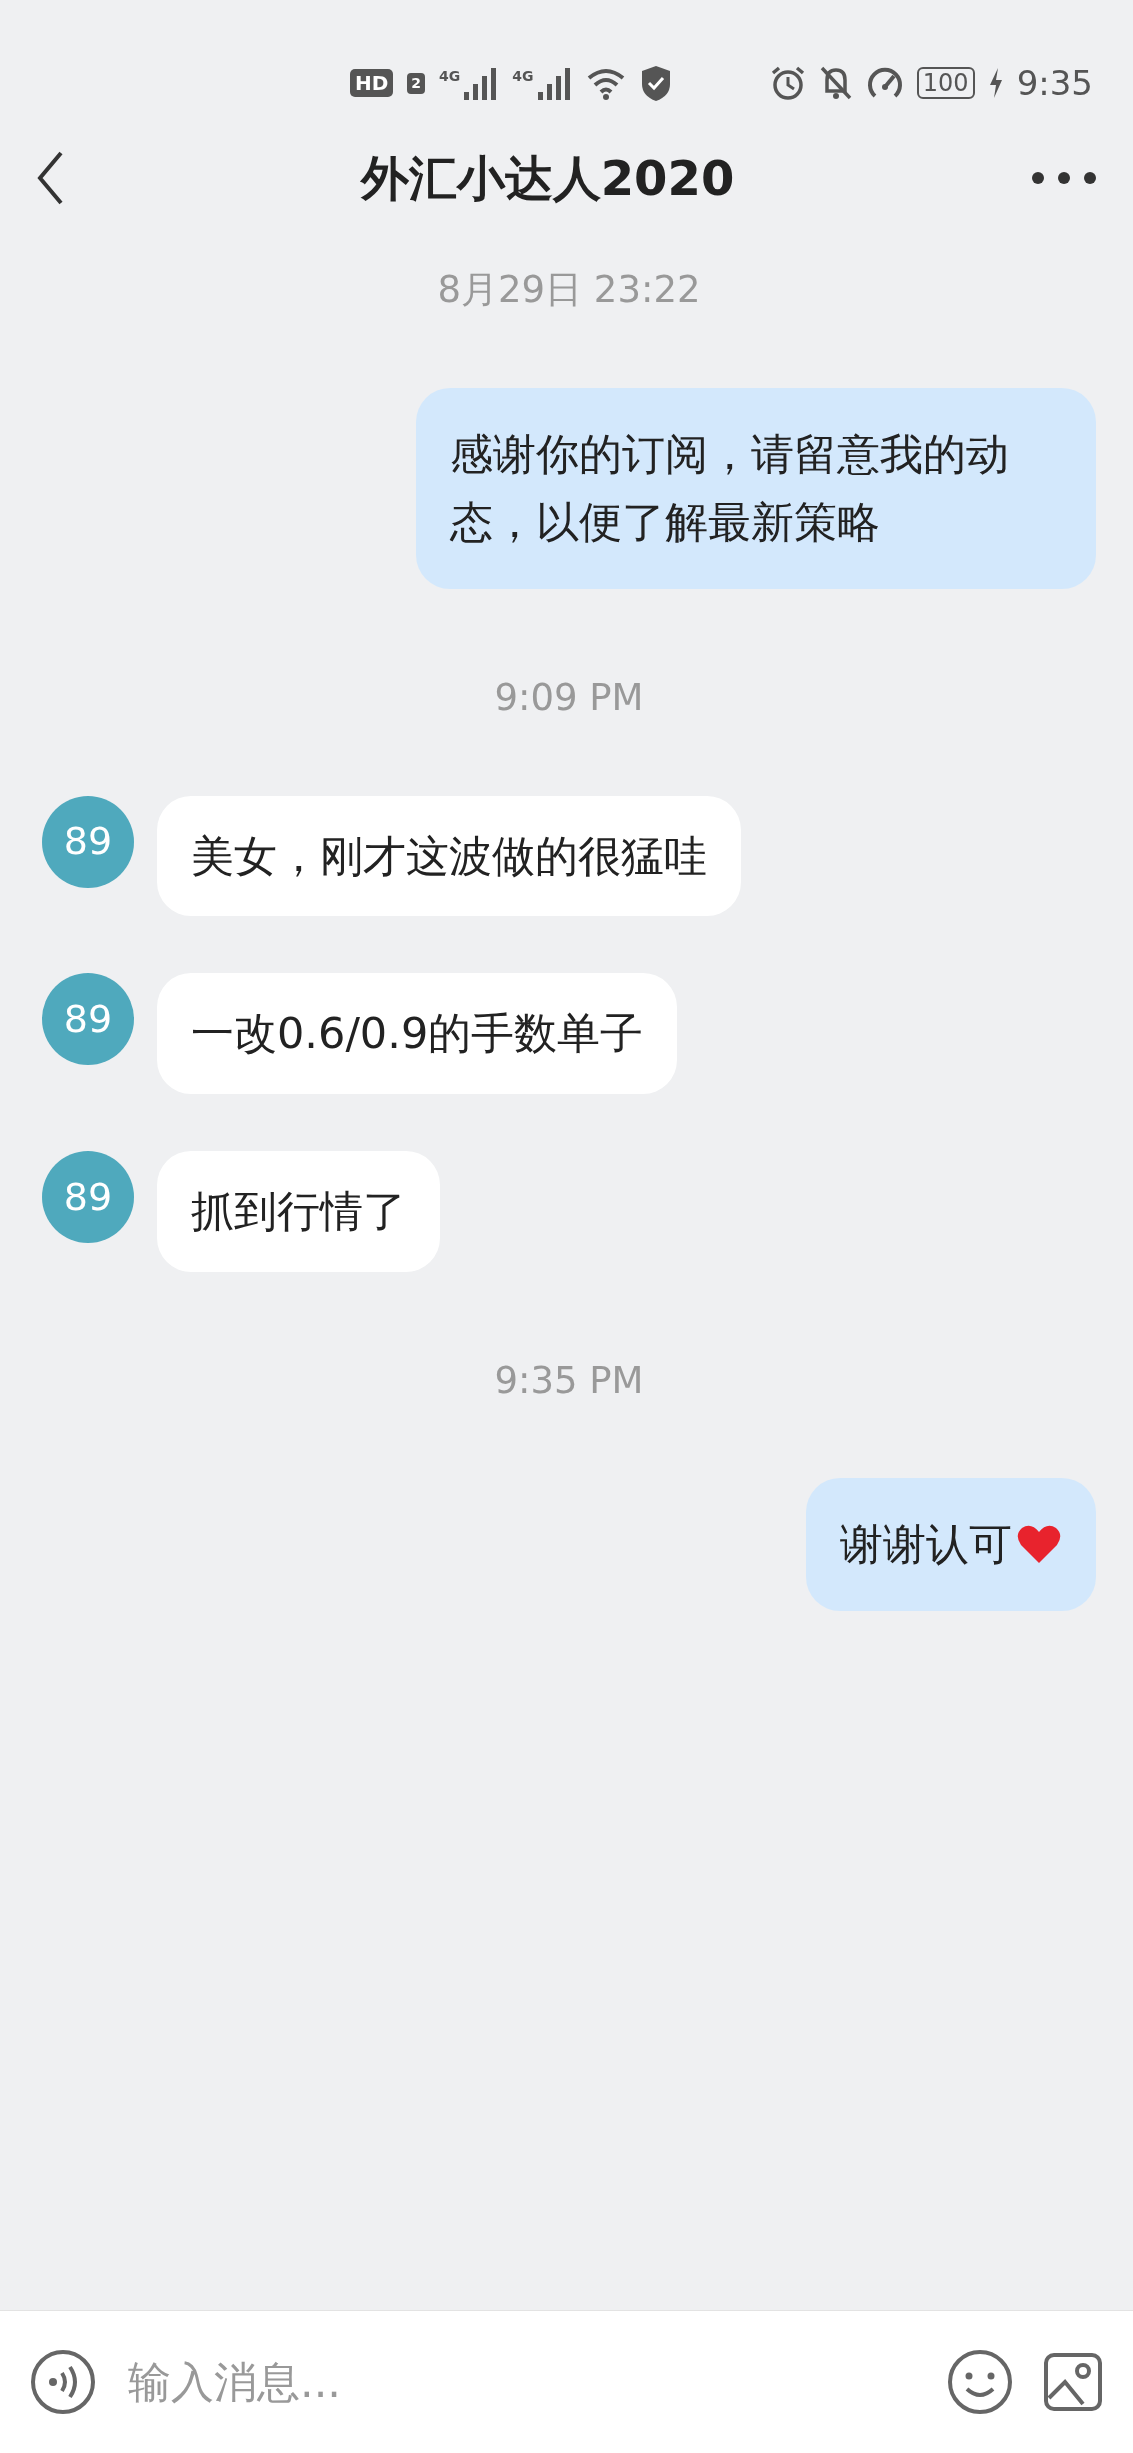 The height and width of the screenshot is (2453, 1133). I want to click on muted-bell-icon, so click(835, 83).